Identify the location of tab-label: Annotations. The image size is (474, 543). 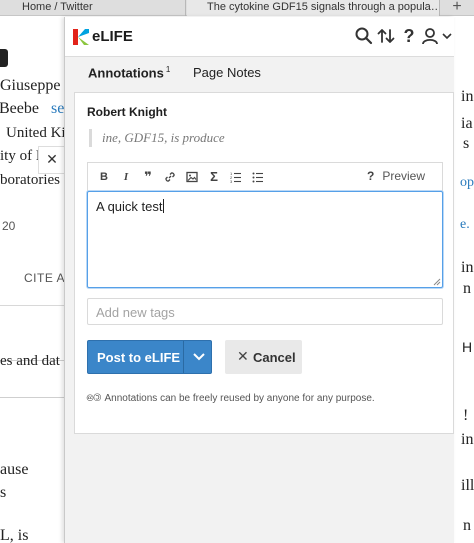
(126, 73).